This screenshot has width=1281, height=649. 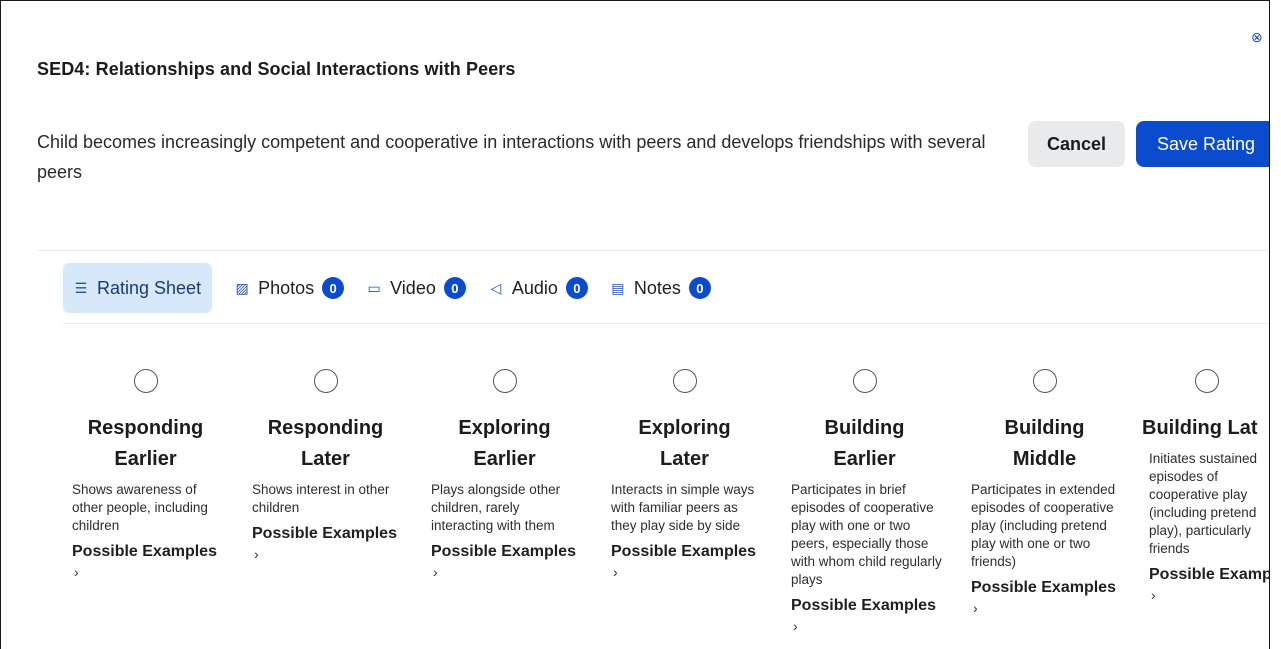 I want to click on list-icon: ☰, so click(x=81, y=288).